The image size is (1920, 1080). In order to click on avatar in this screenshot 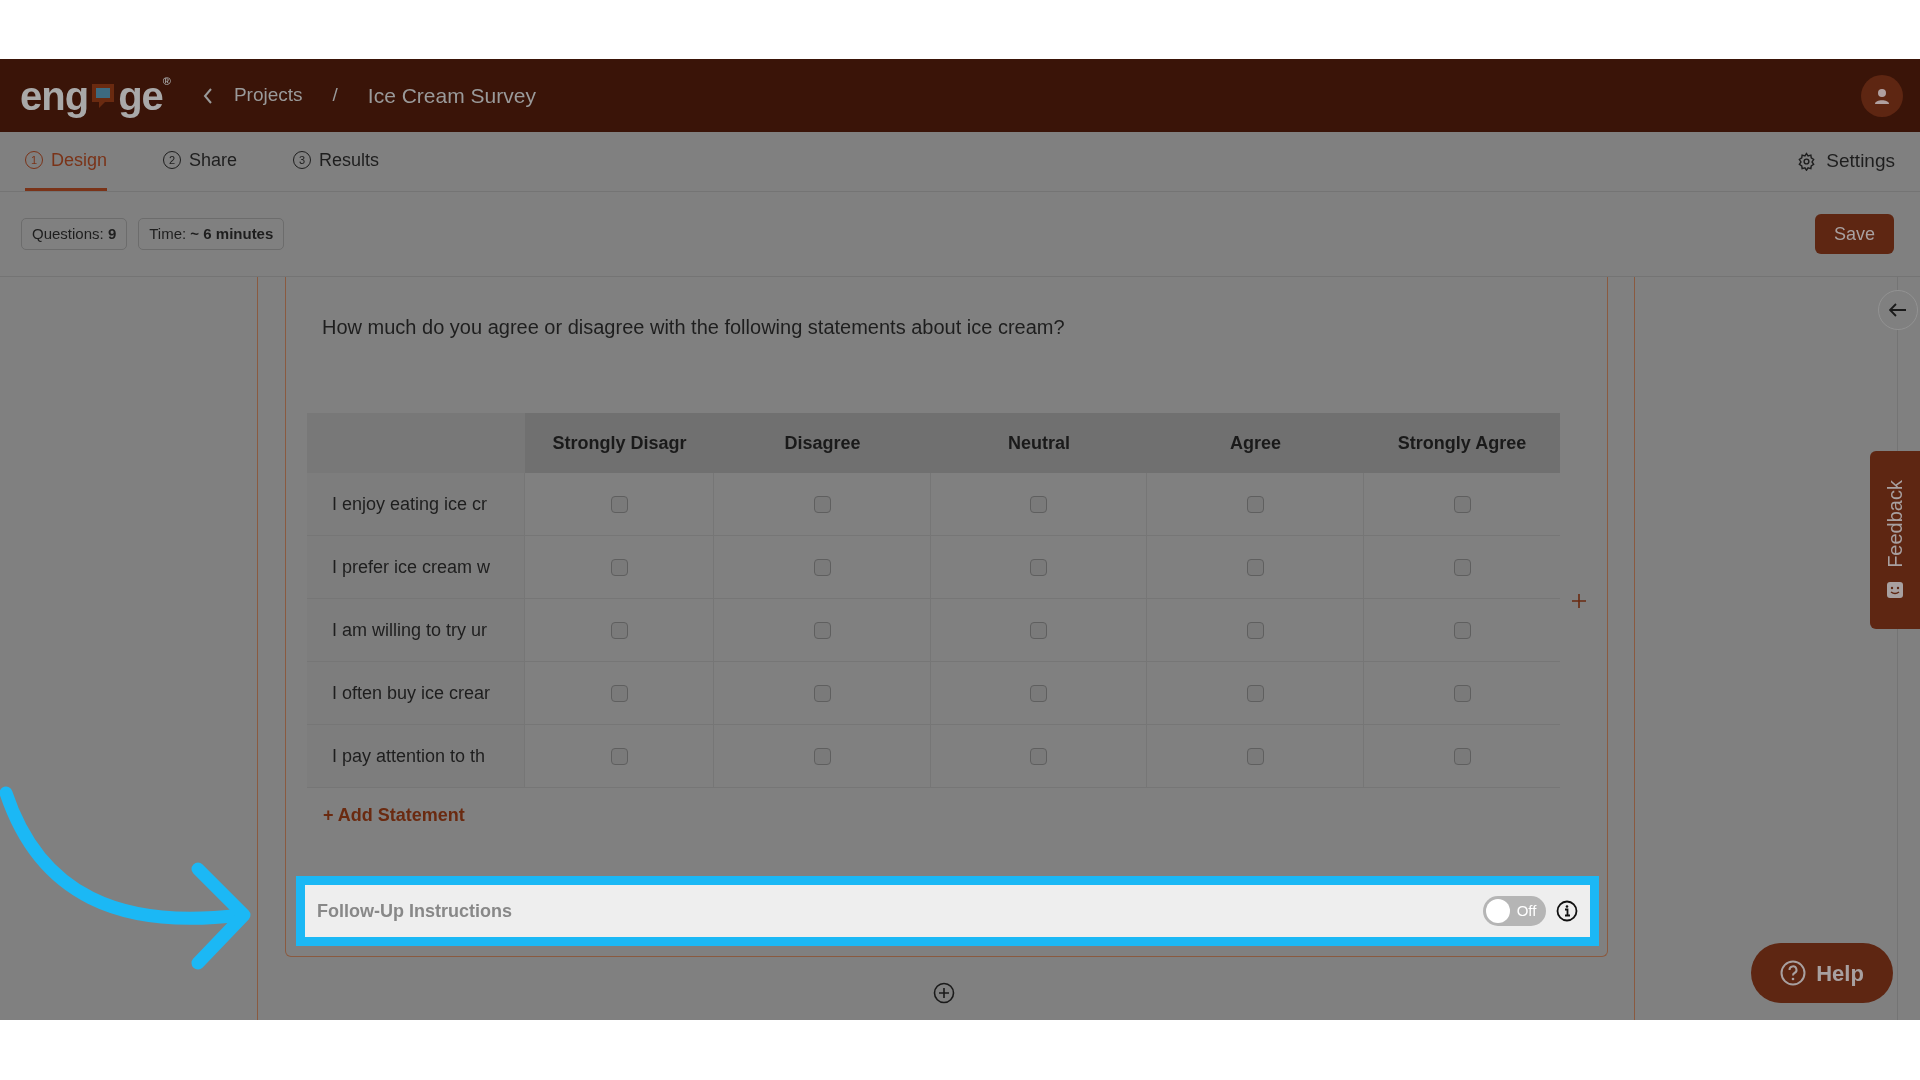, I will do `click(1882, 95)`.